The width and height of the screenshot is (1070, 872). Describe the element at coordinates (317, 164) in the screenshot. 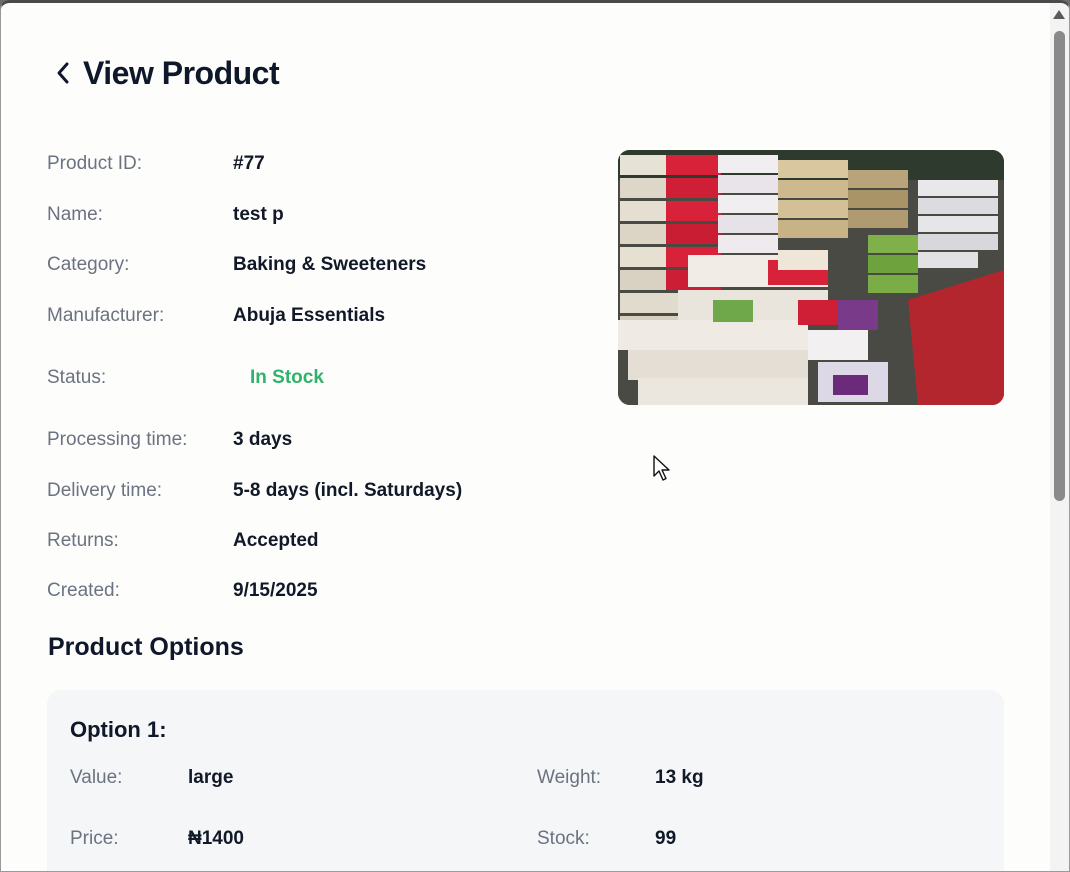

I see `detail-row-product-id: Product ID: #77` at that location.